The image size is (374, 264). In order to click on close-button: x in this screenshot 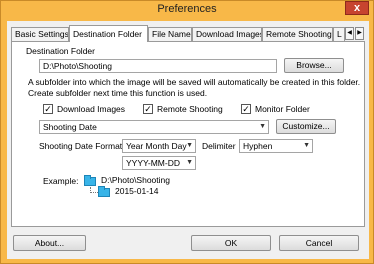, I will do `click(357, 8)`.